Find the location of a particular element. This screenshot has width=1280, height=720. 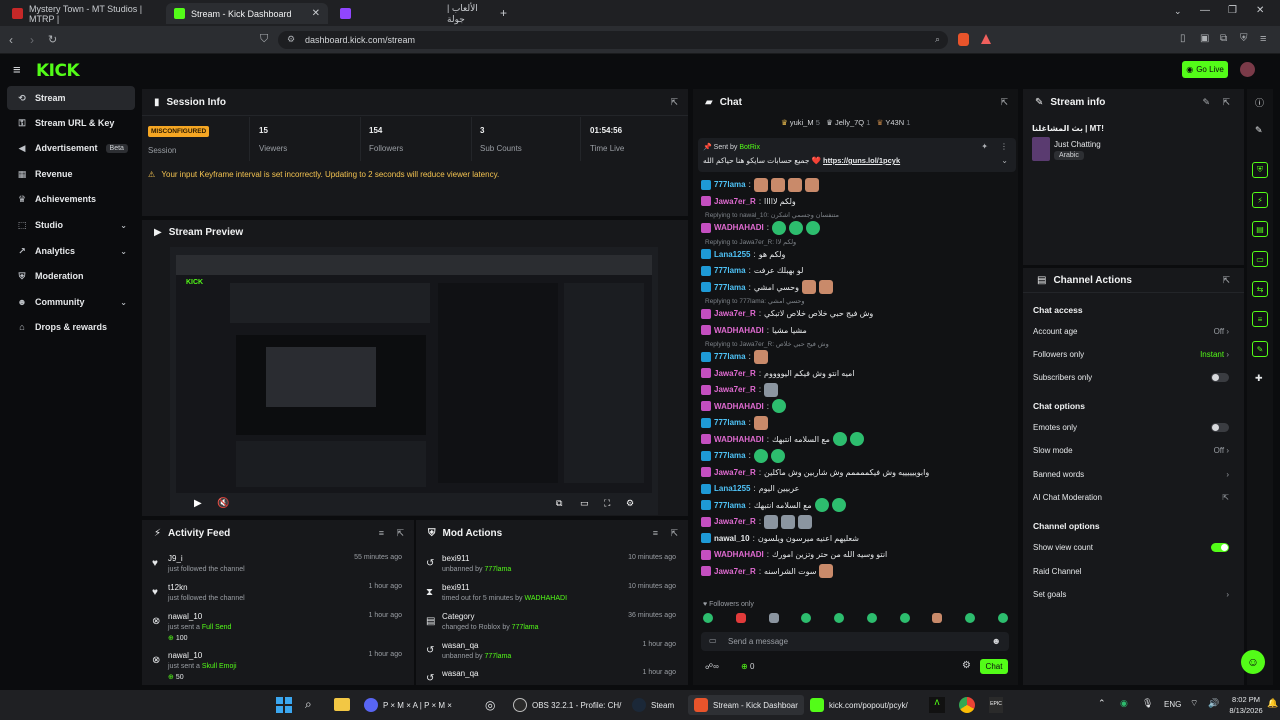

add-widget-icon: ✚ is located at coordinates (1259, 378).